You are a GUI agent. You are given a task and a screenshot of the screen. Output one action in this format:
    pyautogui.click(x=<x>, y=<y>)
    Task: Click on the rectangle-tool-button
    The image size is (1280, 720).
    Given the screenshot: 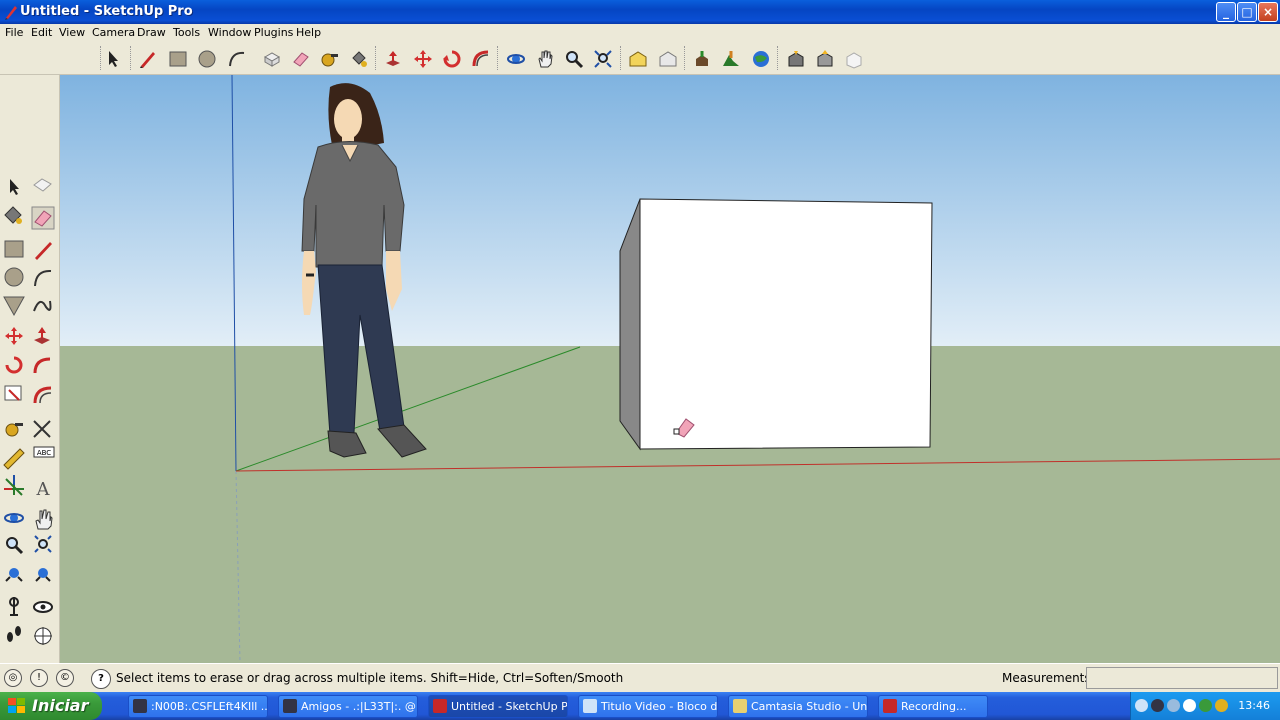 What is the action you would take?
    pyautogui.click(x=178, y=59)
    